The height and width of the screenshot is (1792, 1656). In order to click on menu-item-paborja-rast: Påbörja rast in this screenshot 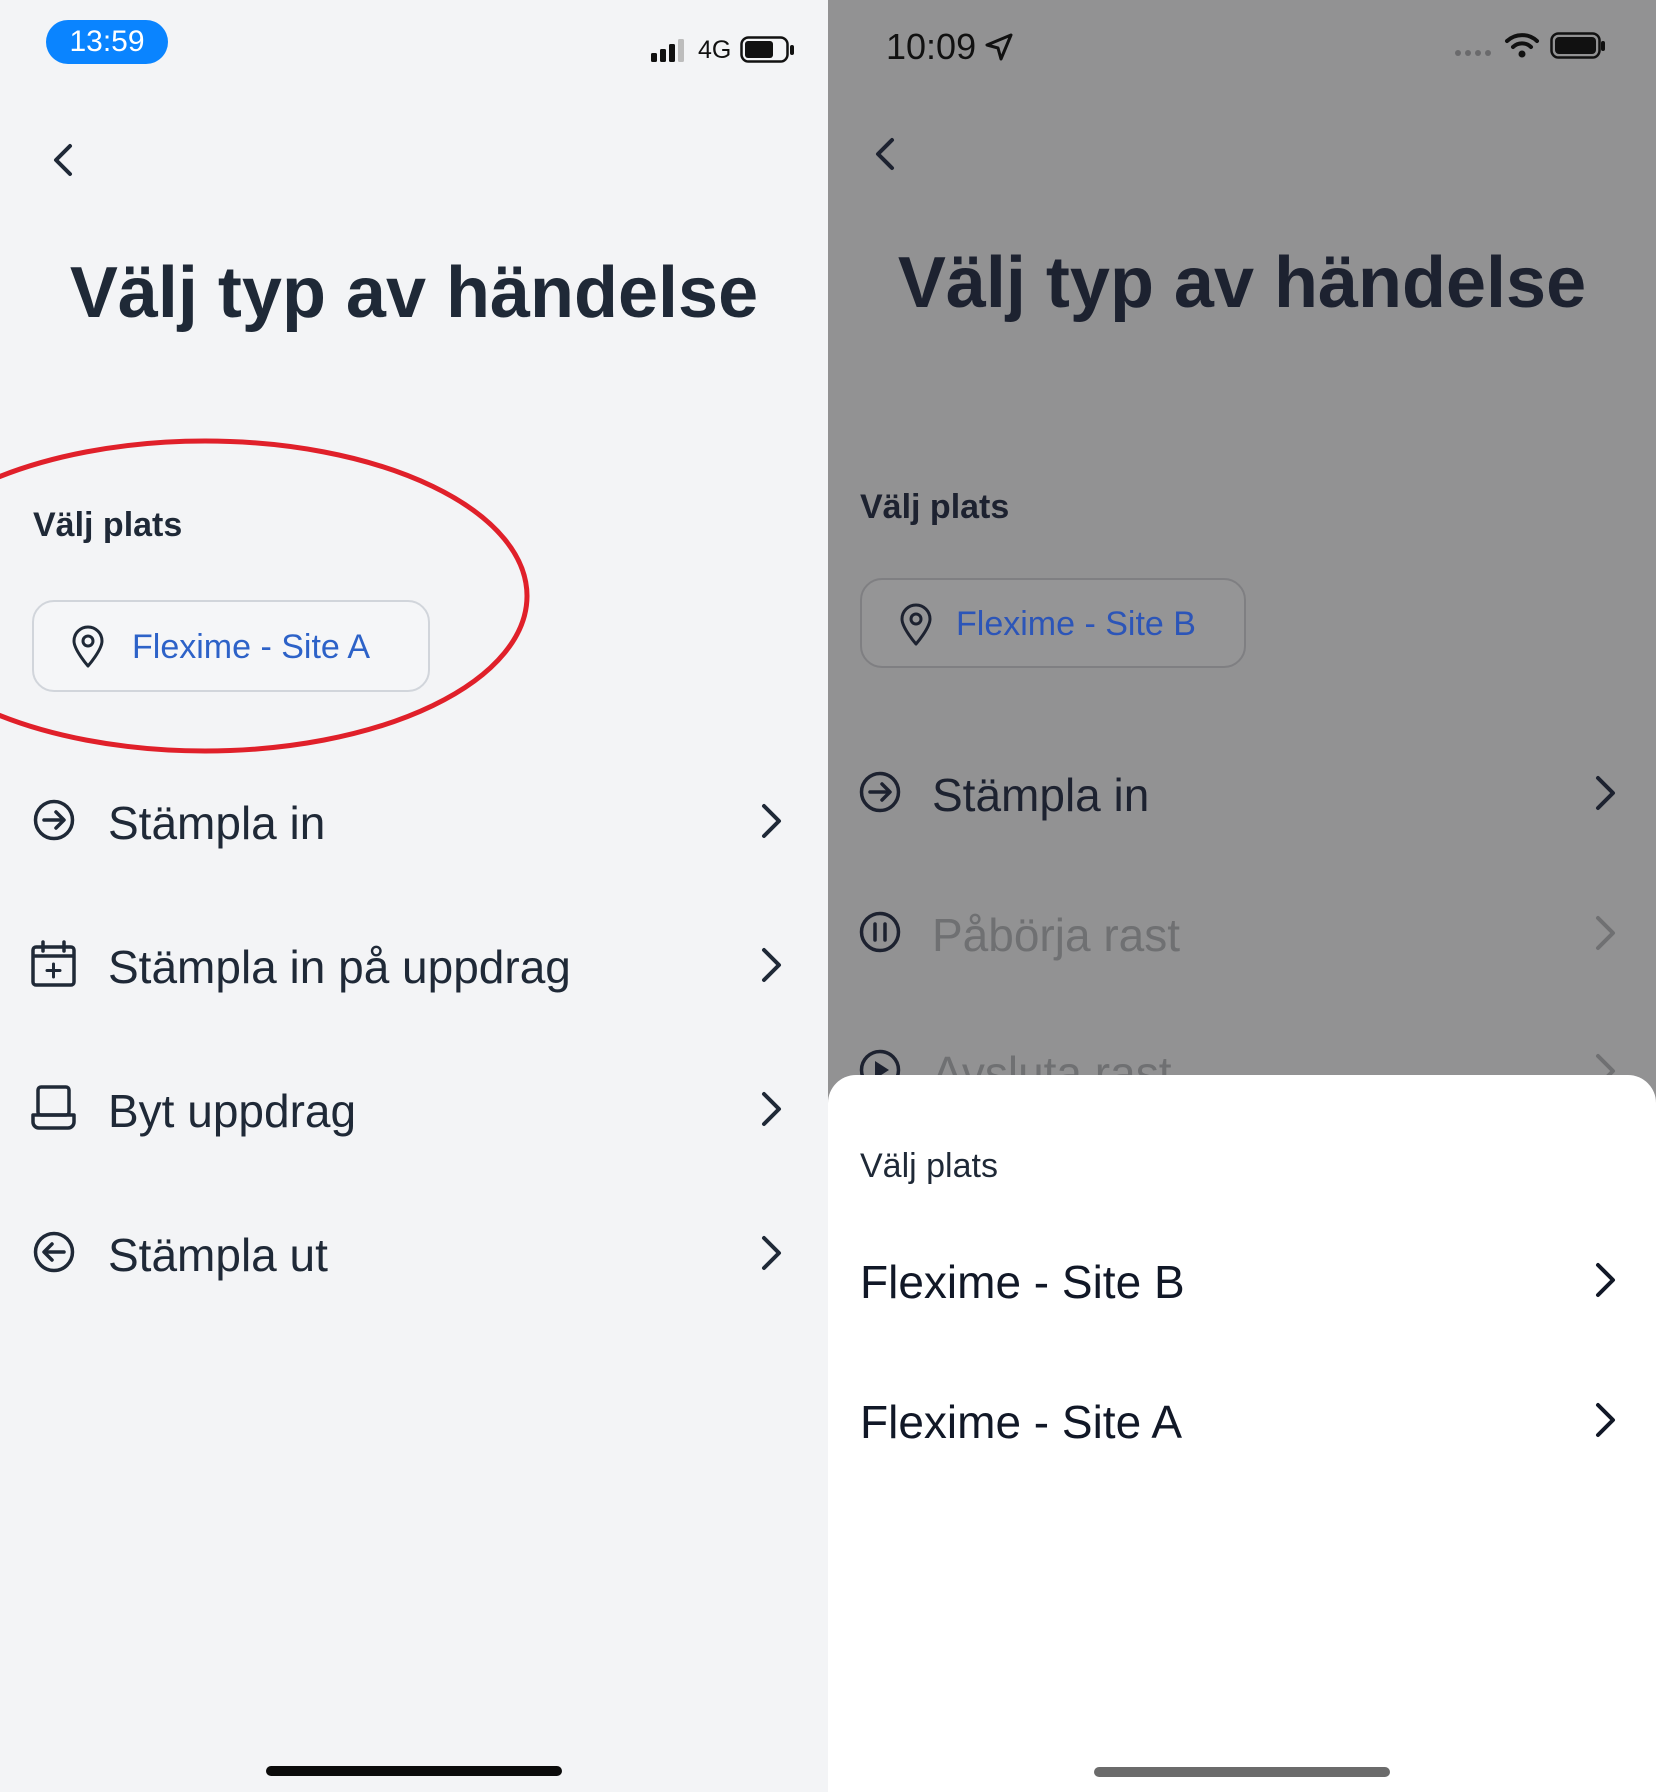, I will do `click(1242, 932)`.